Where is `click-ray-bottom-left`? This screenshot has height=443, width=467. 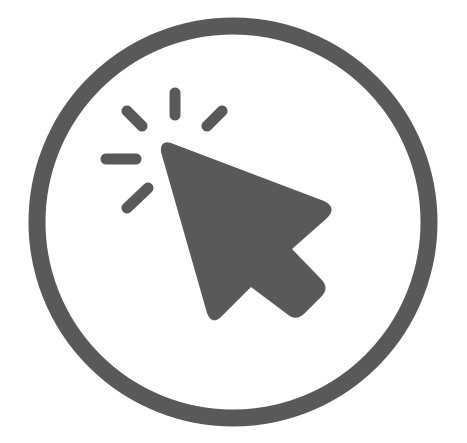 click-ray-bottom-left is located at coordinates (137, 198).